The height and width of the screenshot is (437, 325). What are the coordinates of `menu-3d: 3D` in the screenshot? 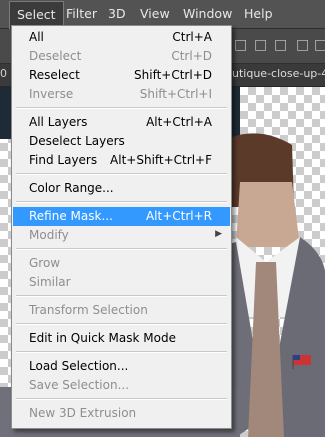 It's located at (117, 14).